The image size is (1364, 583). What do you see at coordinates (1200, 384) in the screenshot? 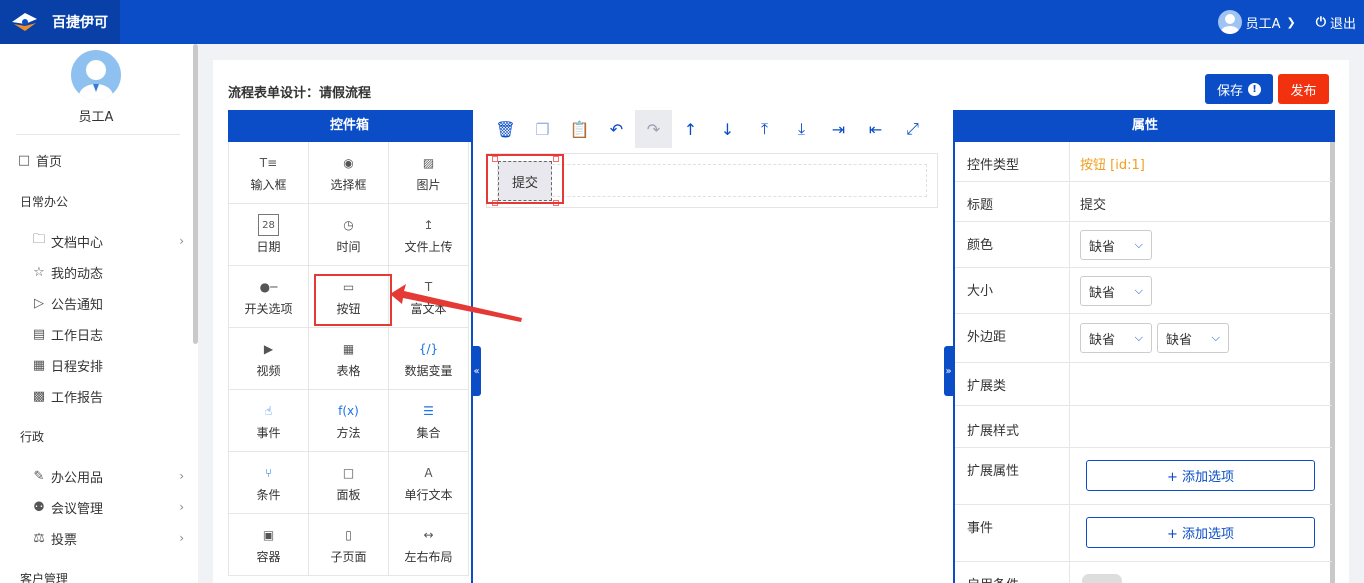
I see `ext-class-input` at bounding box center [1200, 384].